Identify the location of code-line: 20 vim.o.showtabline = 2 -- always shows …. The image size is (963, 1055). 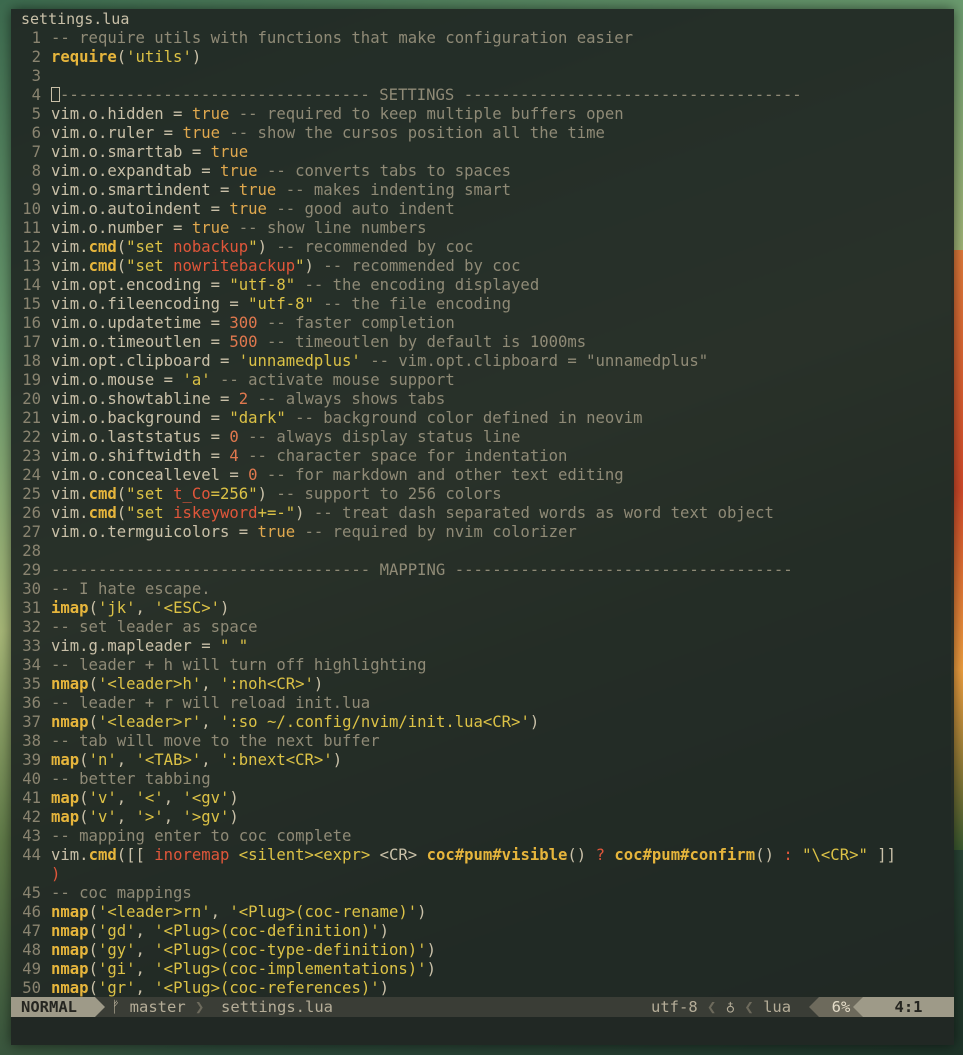
(482, 399).